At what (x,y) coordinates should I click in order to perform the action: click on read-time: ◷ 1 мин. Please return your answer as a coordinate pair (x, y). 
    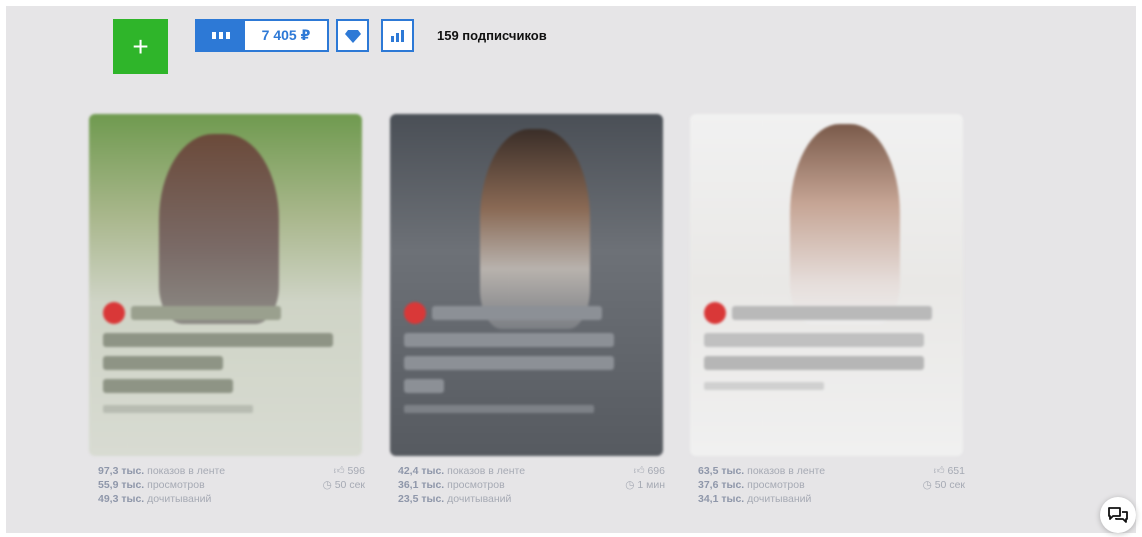
    Looking at the image, I should click on (645, 485).